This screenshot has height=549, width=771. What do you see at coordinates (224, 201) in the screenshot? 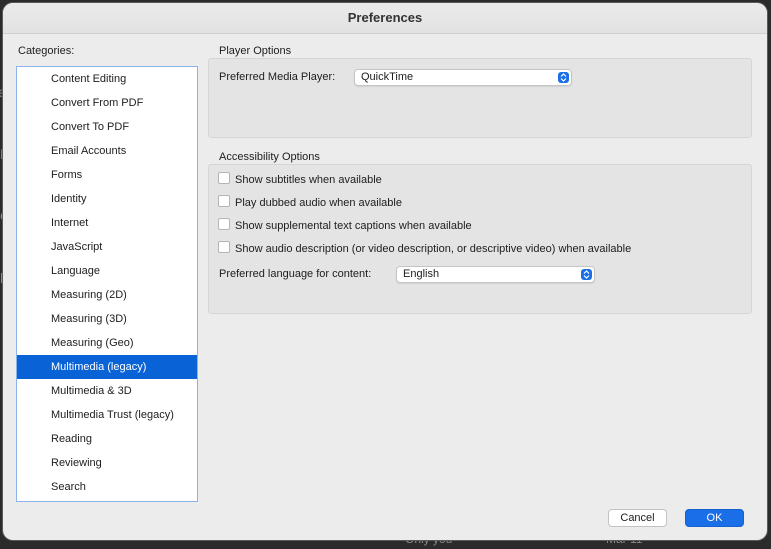
I see `dubbed-audio-checkbox` at bounding box center [224, 201].